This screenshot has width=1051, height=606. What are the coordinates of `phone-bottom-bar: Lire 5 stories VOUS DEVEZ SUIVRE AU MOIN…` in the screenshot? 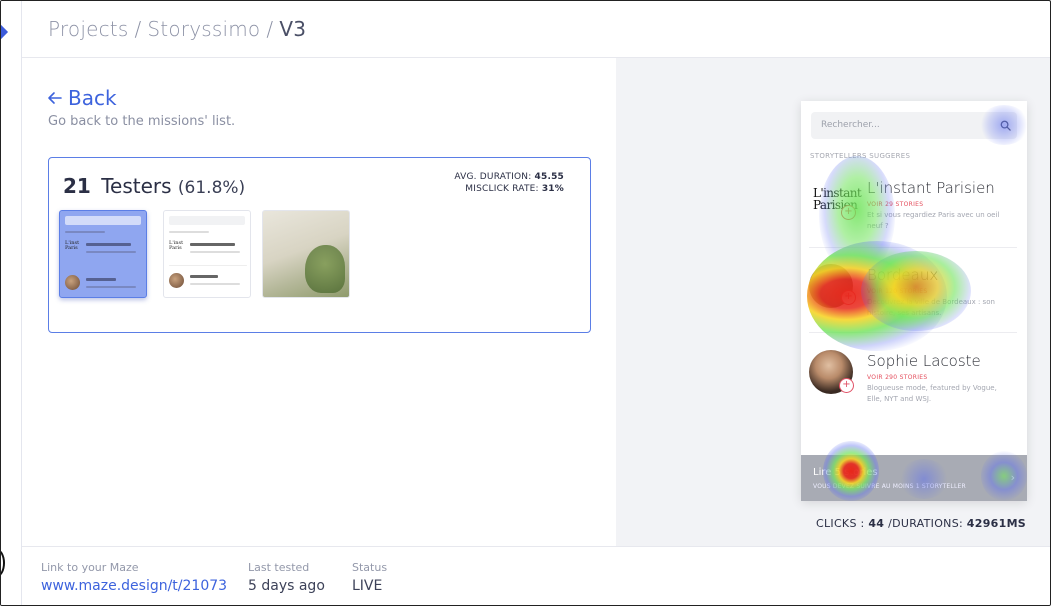 It's located at (914, 478).